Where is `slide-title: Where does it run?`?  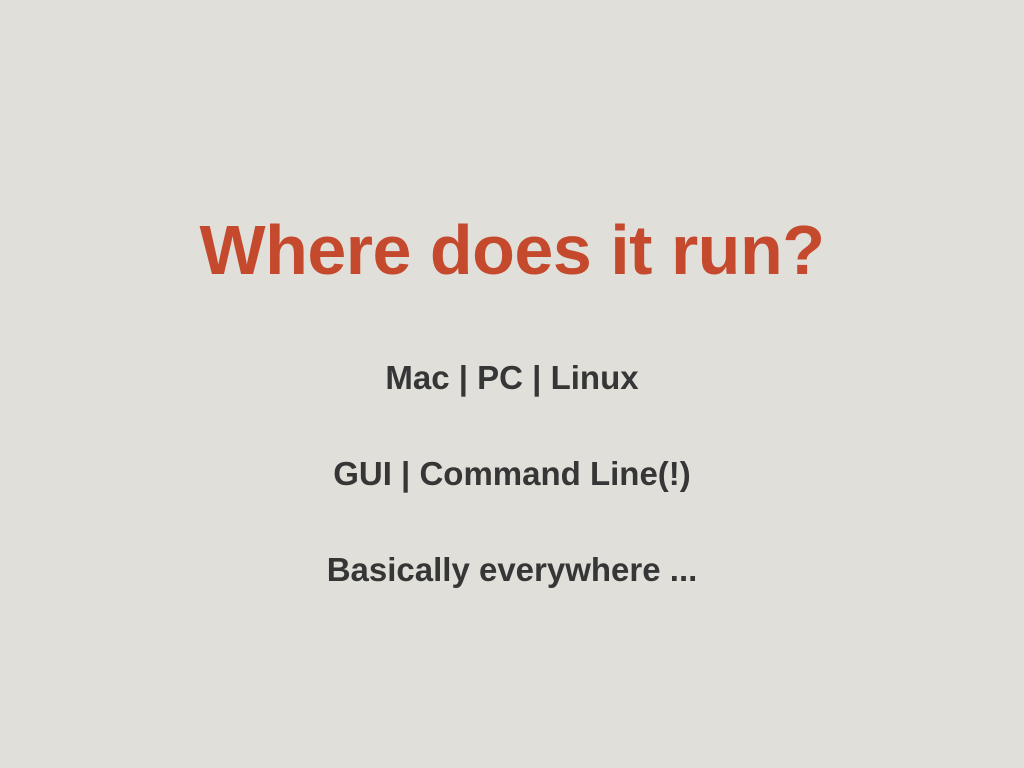 slide-title: Where does it run? is located at coordinates (512, 250).